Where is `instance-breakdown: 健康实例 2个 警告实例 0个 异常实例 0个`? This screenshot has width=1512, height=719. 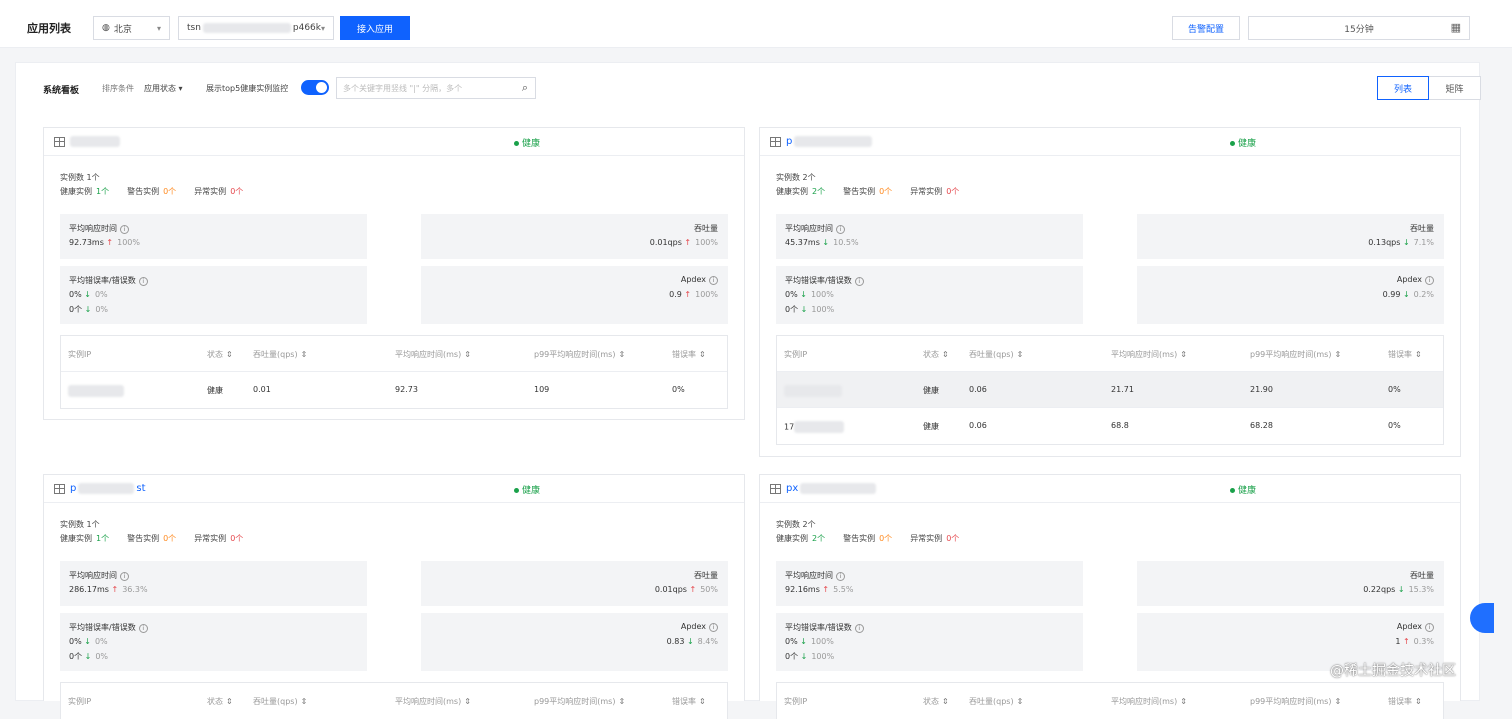 instance-breakdown: 健康实例 2个 警告实例 0个 异常实例 0个 is located at coordinates (868, 191).